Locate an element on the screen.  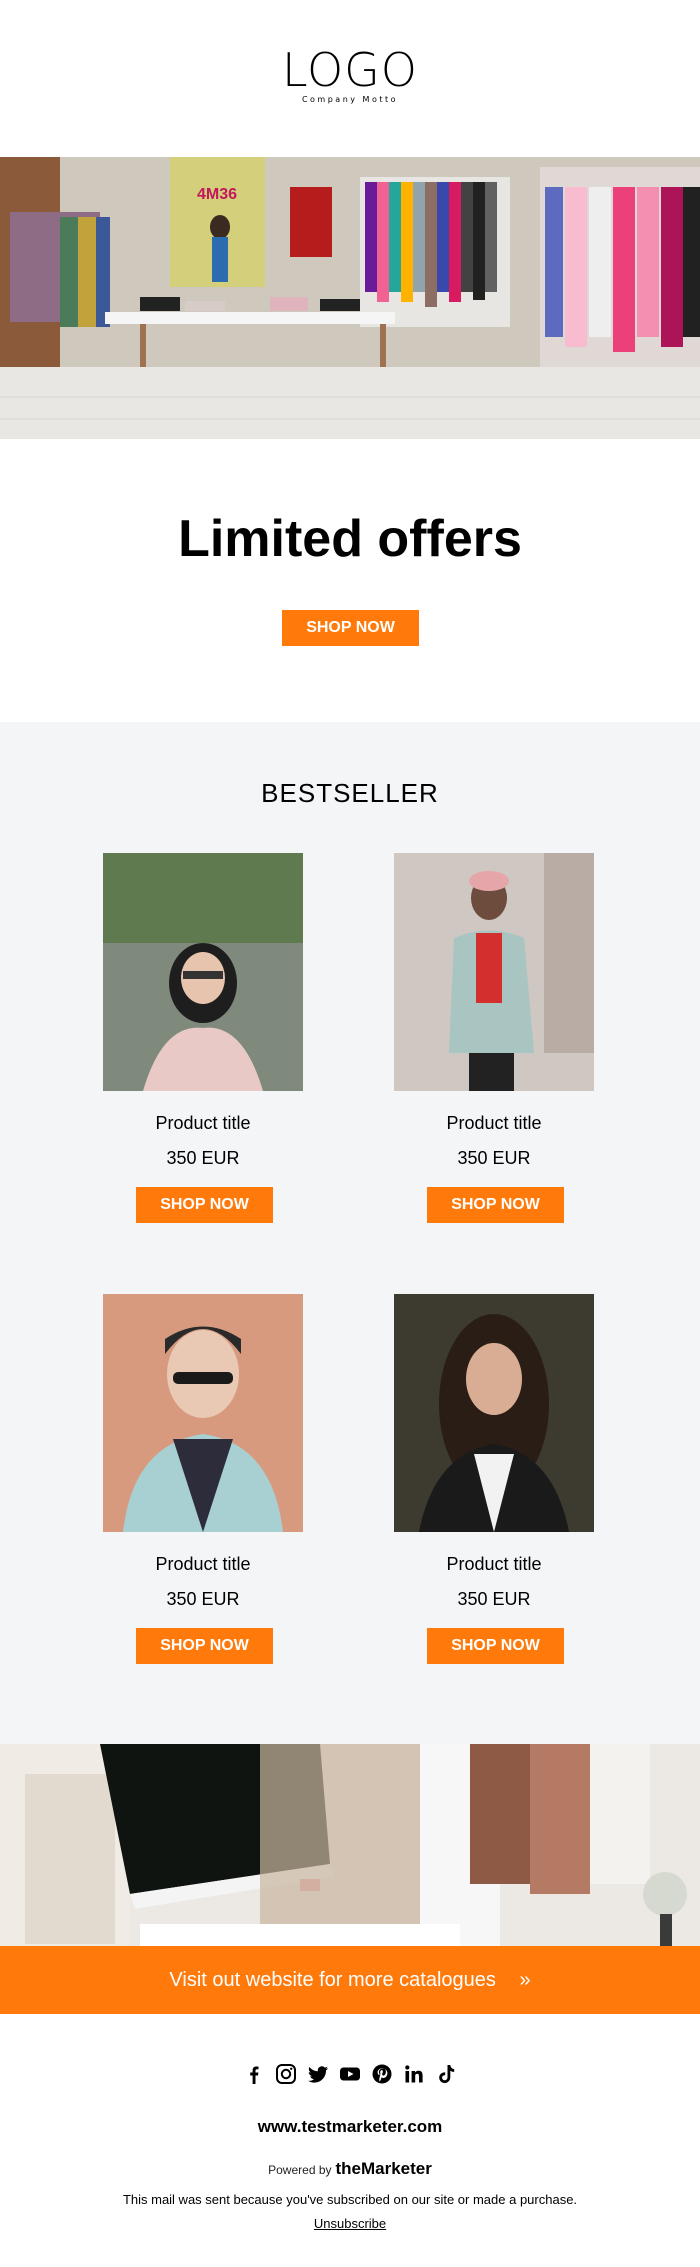
brand-logo: theMarketer is located at coordinates (384, 2168).